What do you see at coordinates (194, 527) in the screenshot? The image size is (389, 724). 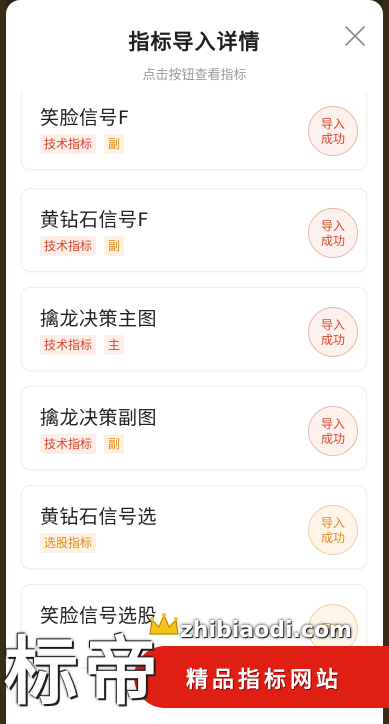 I see `indicator-card: 黄钻石信号选 选股指标 导入成功` at bounding box center [194, 527].